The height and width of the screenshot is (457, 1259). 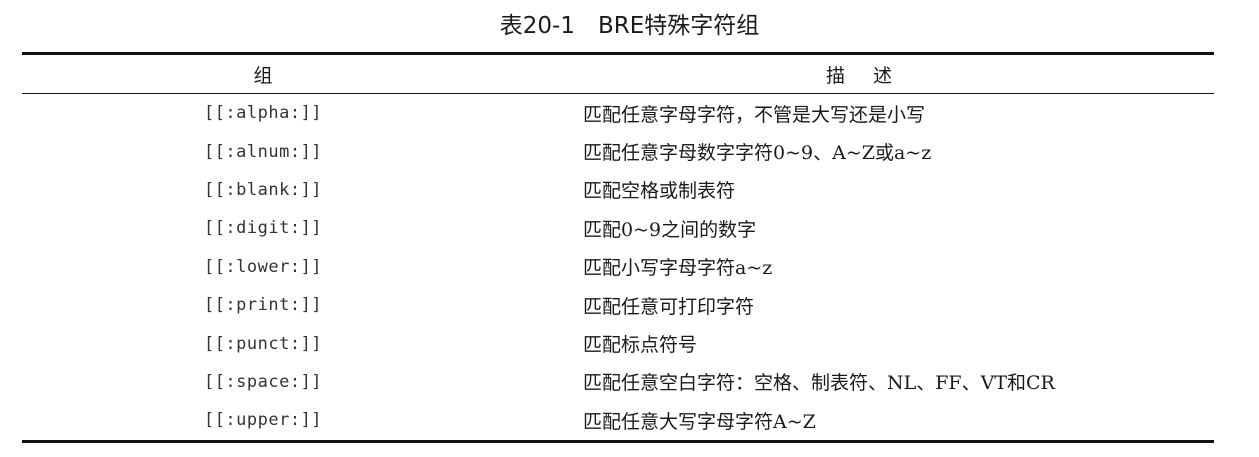 I want to click on description-cell: 匹配空格或制表符, so click(x=659, y=191).